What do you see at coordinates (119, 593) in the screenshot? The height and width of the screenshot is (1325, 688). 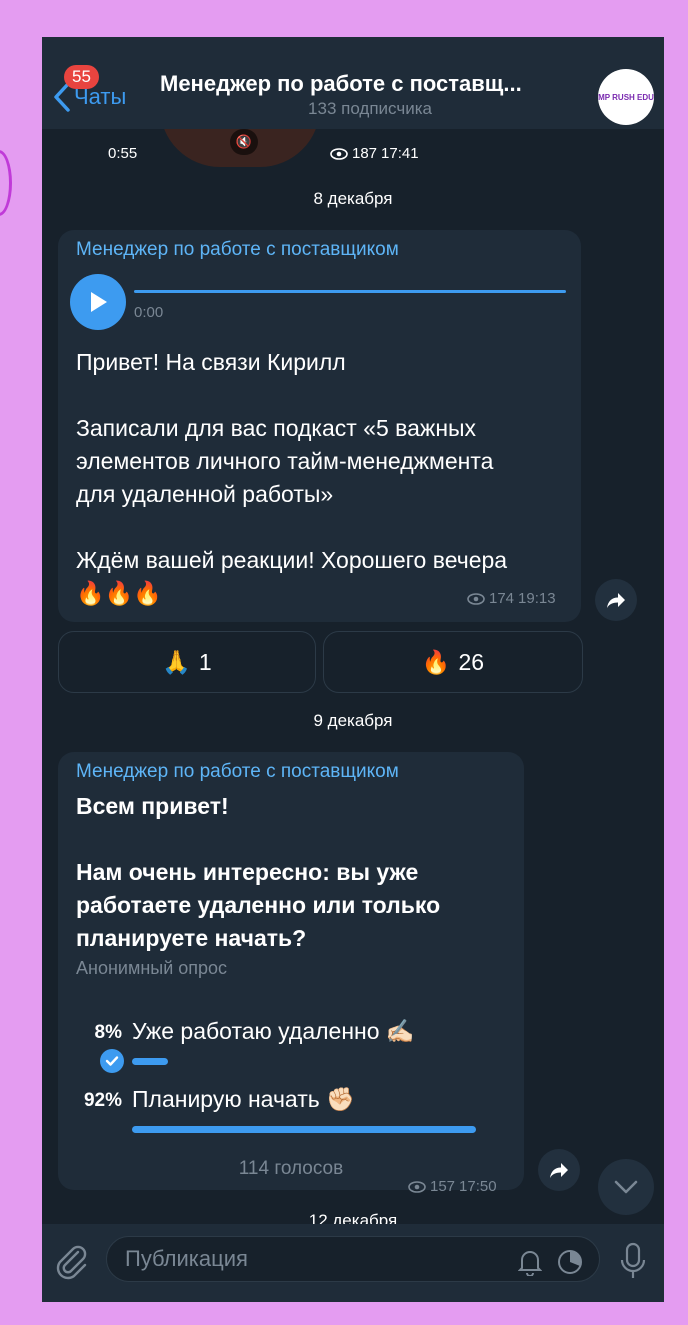 I see `fire-emojis: 🔥🔥🔥` at bounding box center [119, 593].